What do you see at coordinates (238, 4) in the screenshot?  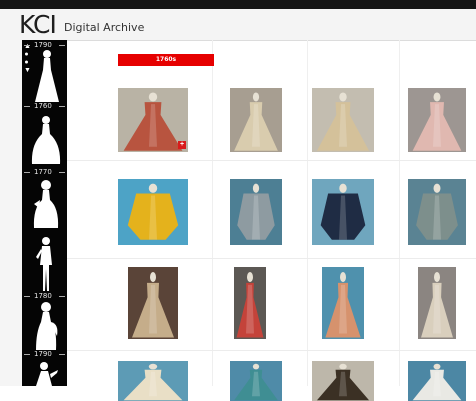 I see `top-bar` at bounding box center [238, 4].